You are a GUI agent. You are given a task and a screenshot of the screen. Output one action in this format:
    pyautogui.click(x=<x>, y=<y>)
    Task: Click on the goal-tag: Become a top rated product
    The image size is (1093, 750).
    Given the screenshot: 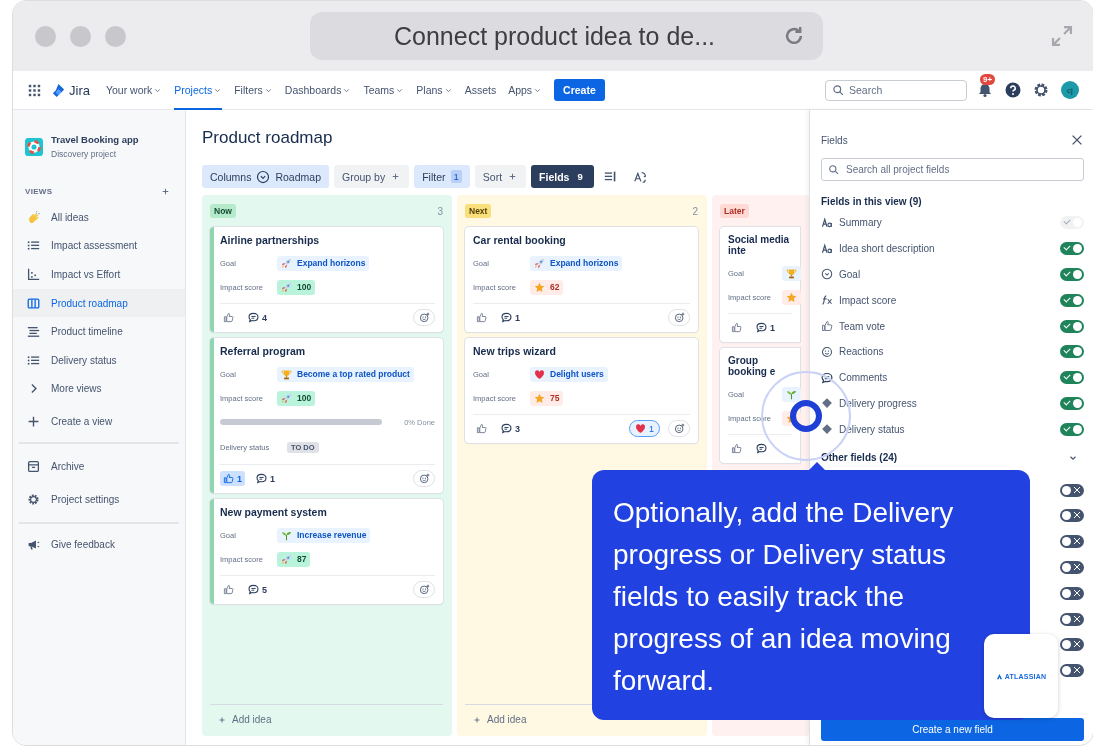 What is the action you would take?
    pyautogui.click(x=345, y=374)
    